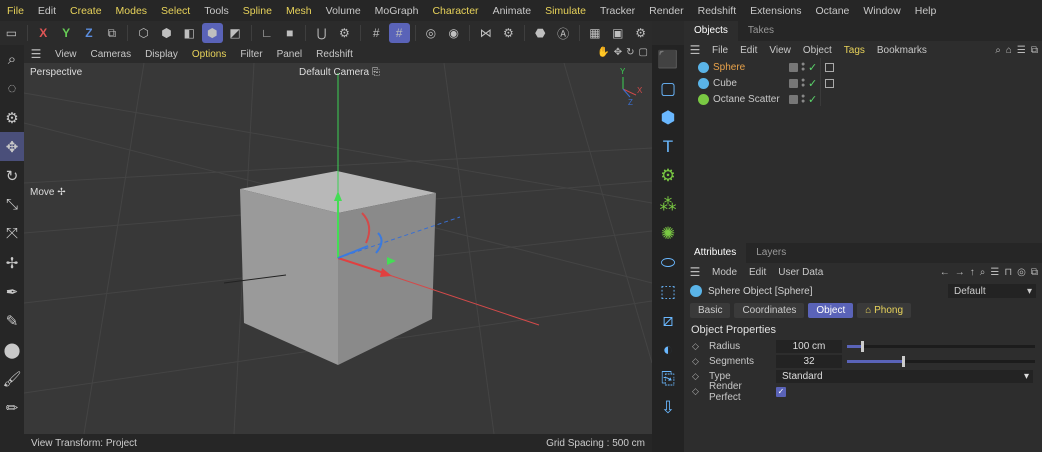 The height and width of the screenshot is (452, 1042). I want to click on menu-extensions: Extensions, so click(775, 11).